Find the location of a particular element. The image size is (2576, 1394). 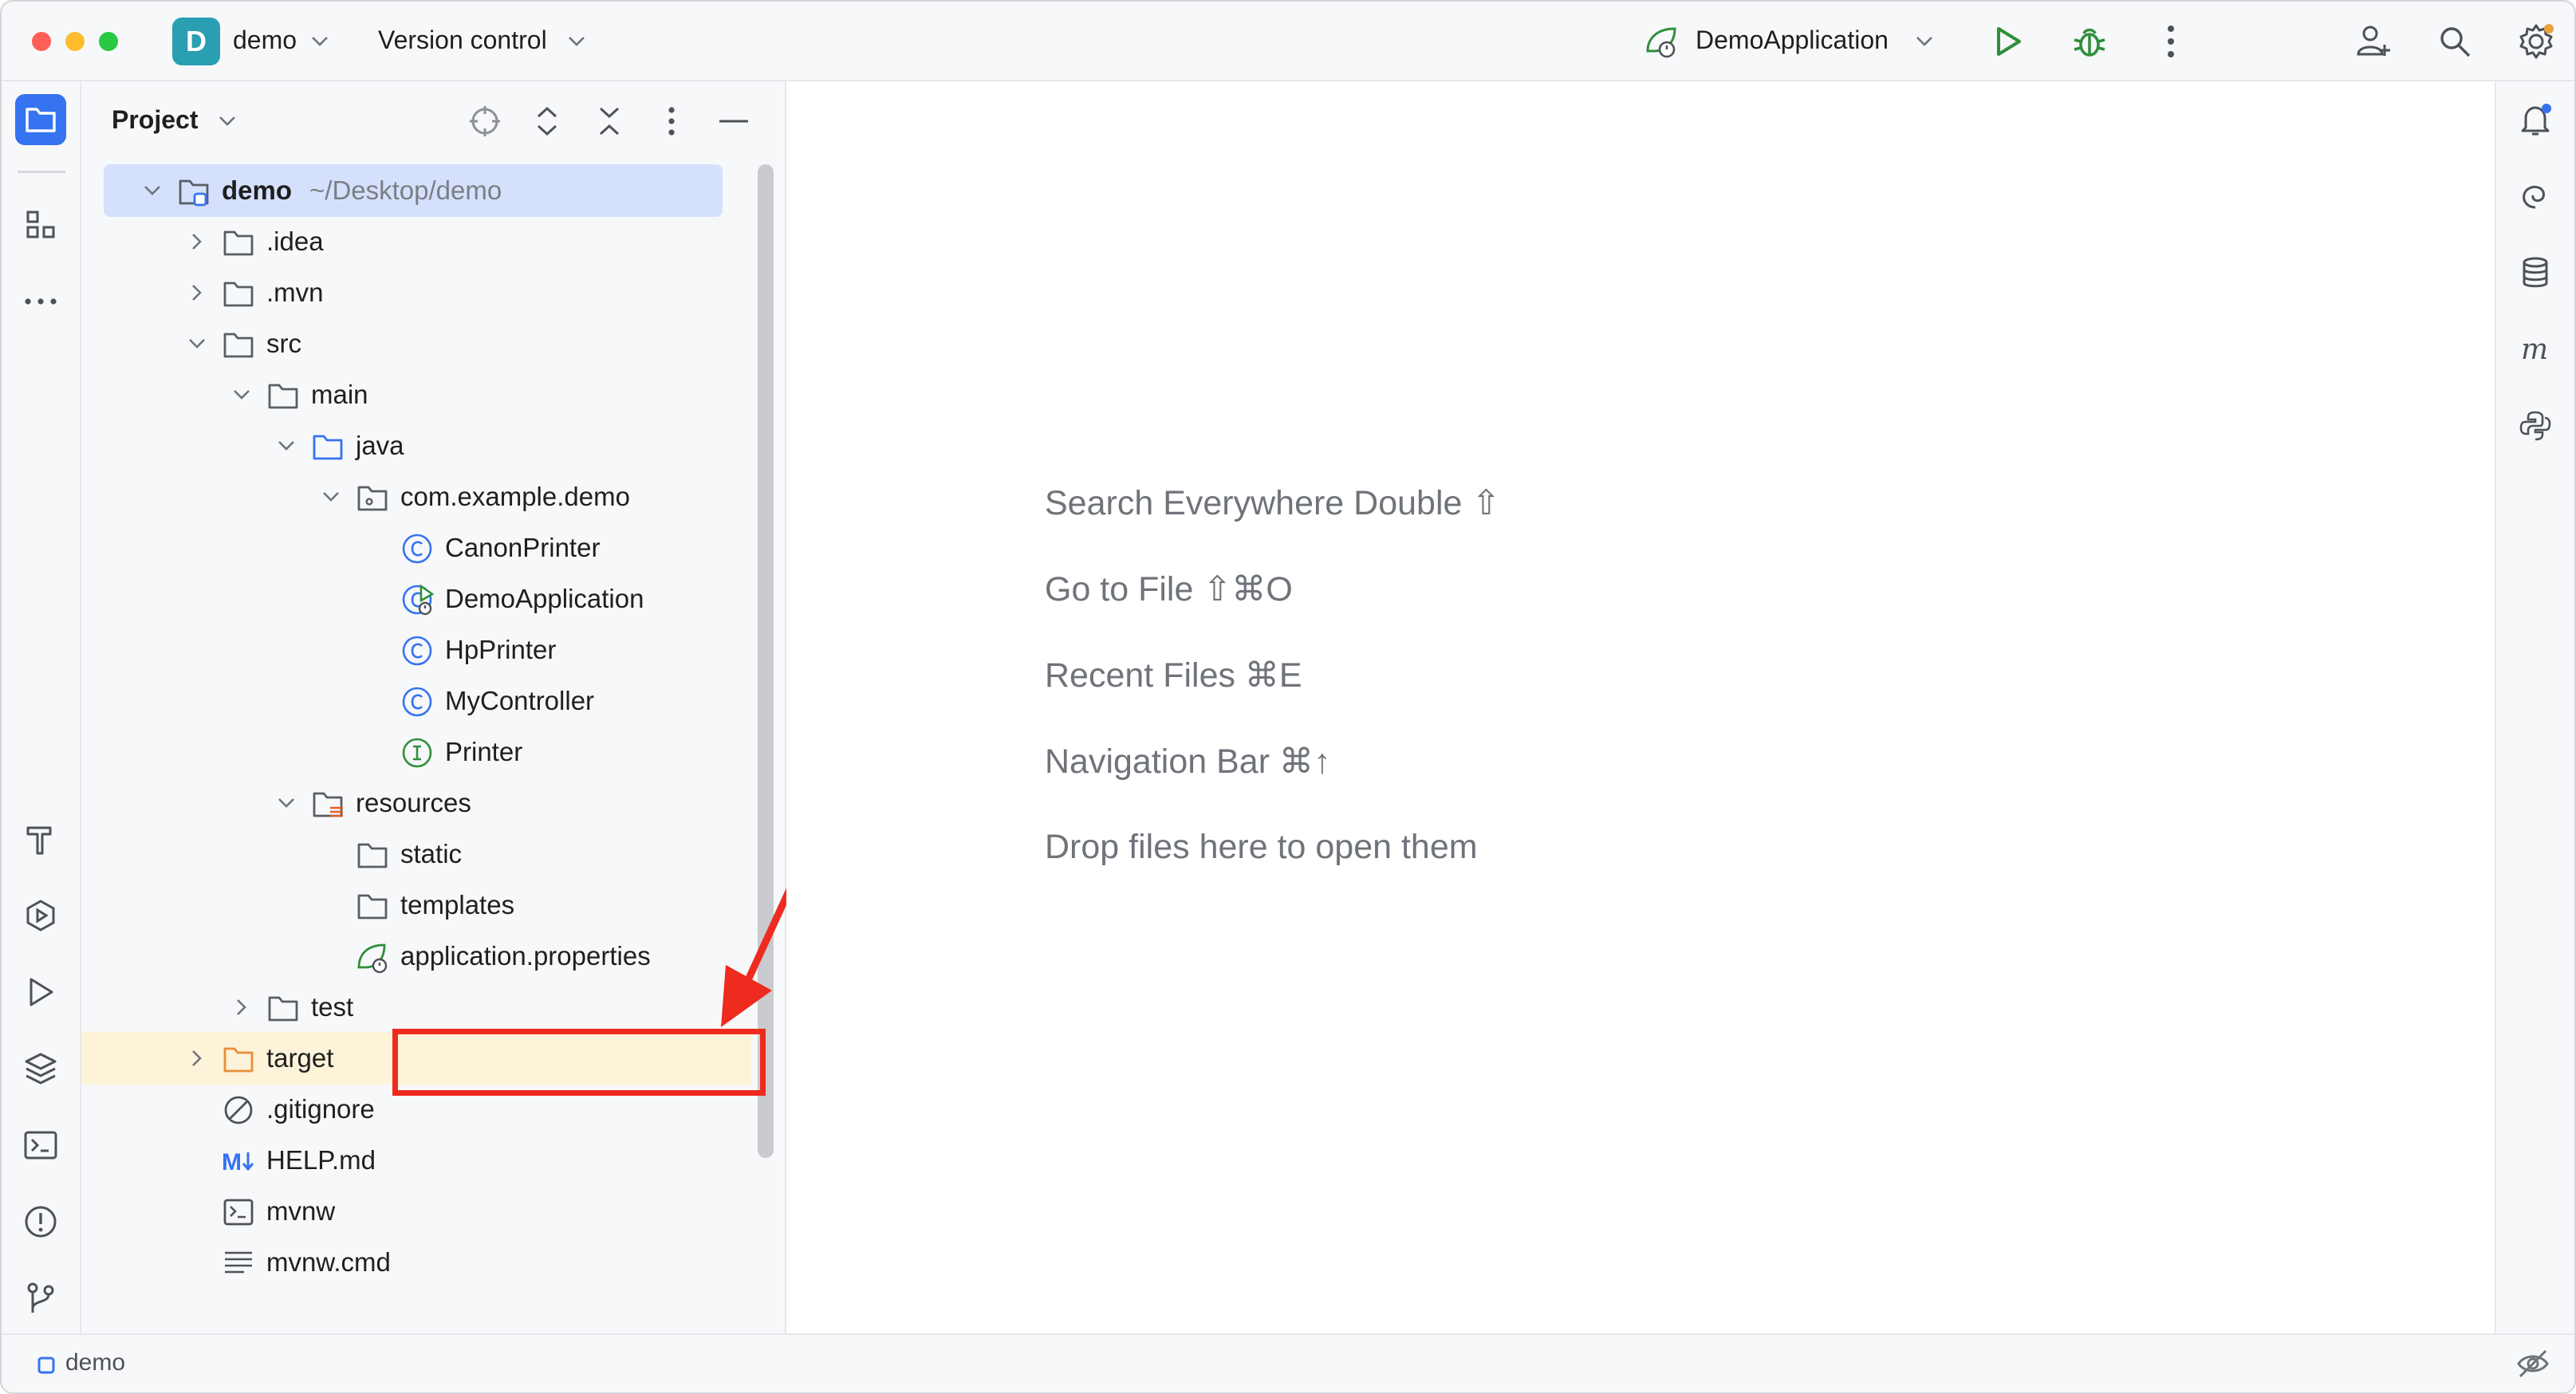

tree-item: .mvn is located at coordinates (408, 292).